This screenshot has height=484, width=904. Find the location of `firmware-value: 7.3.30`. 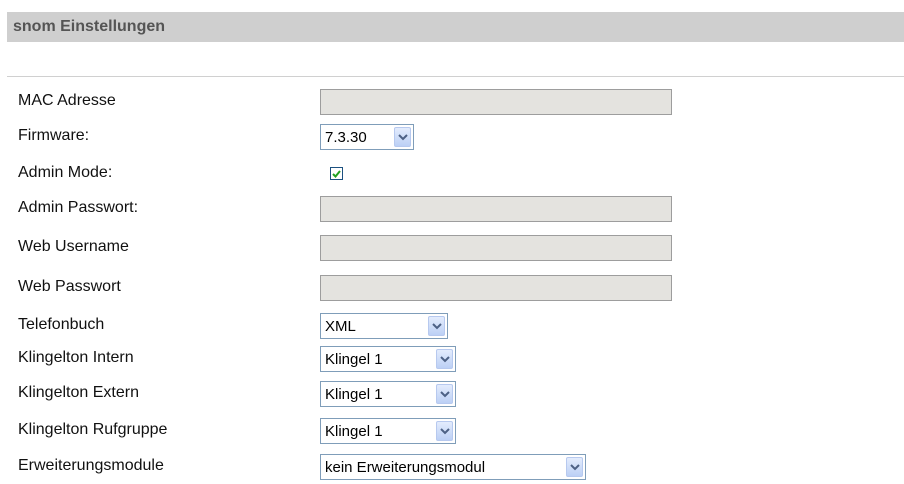

firmware-value: 7.3.30 is located at coordinates (346, 137).